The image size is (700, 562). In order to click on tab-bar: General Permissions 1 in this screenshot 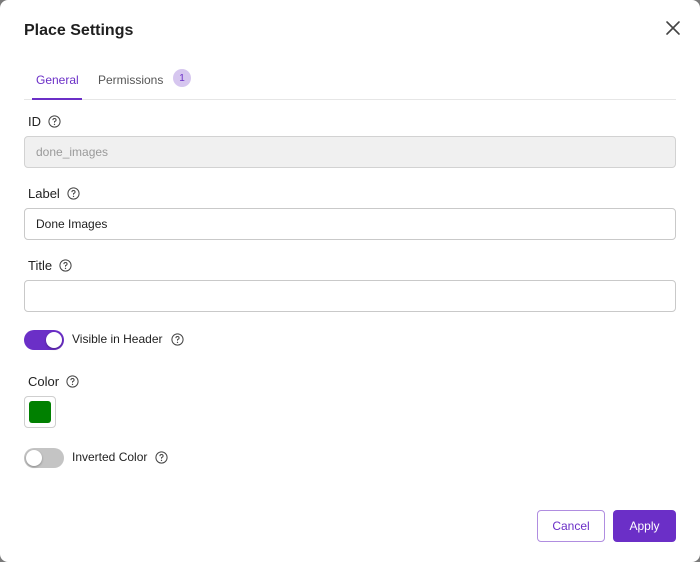, I will do `click(350, 80)`.